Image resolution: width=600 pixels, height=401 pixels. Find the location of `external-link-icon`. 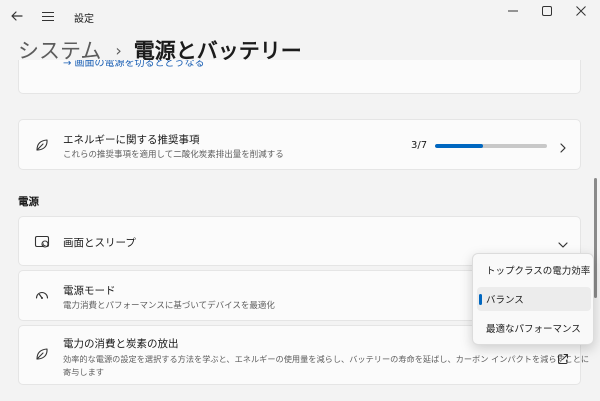

external-link-icon is located at coordinates (563, 357).